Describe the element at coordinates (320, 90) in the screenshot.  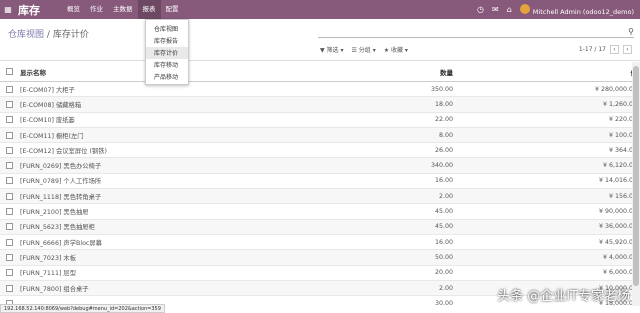
I see `table-row: [E-COM07] 大柜子 350.00 ¥ 280,000.00` at that location.